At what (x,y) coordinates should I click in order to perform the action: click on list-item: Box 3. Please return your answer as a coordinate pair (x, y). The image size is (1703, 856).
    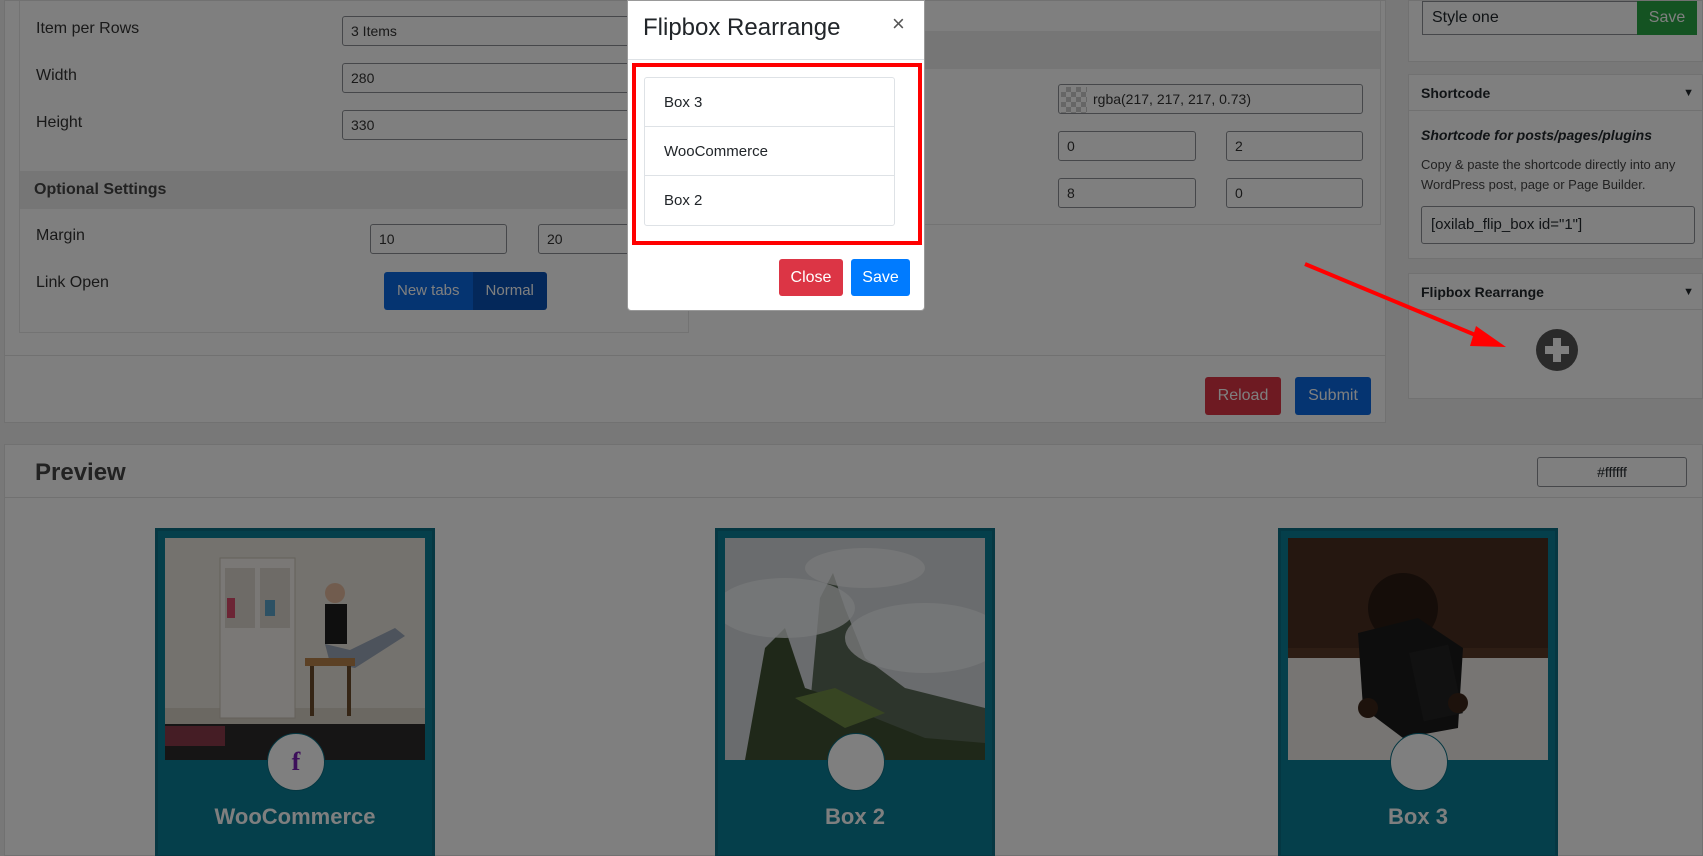
    Looking at the image, I should click on (769, 102).